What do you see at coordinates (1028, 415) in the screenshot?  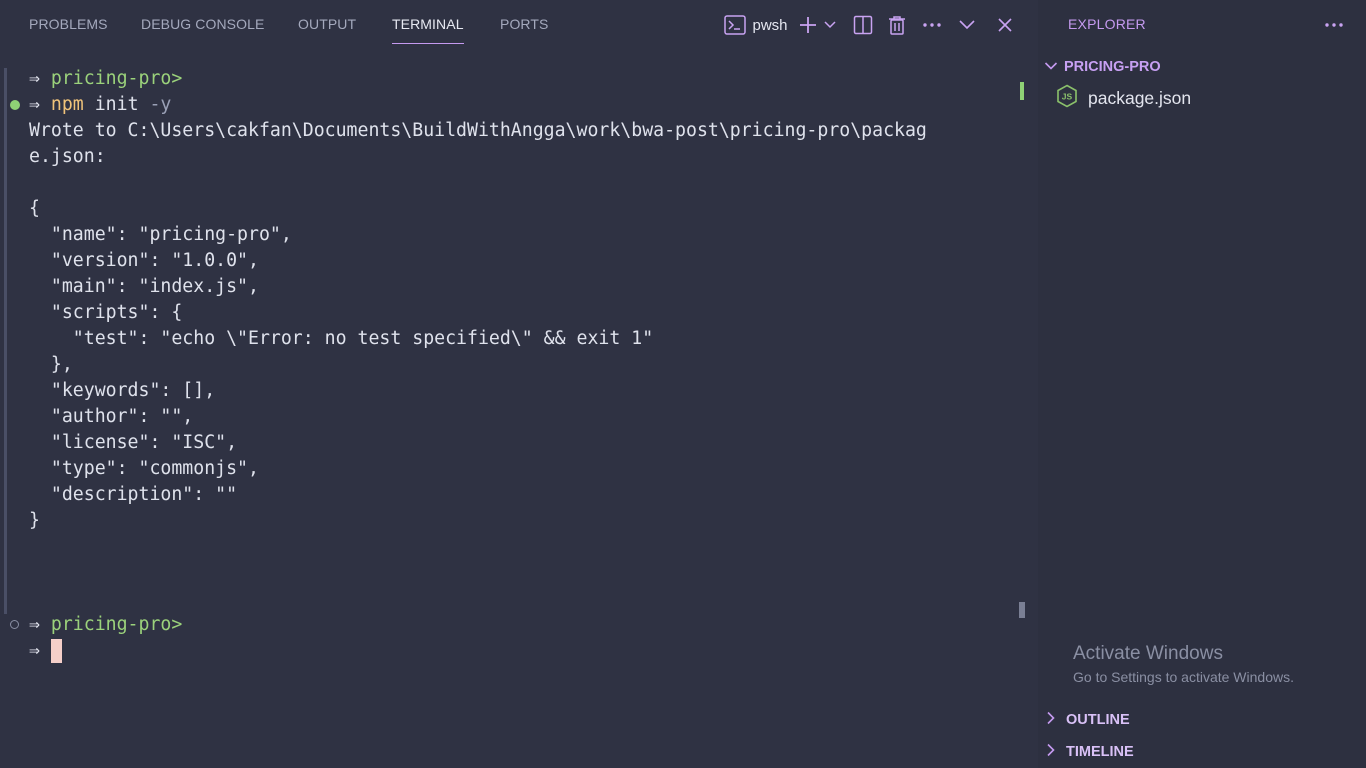 I see `terminal-scrollbar` at bounding box center [1028, 415].